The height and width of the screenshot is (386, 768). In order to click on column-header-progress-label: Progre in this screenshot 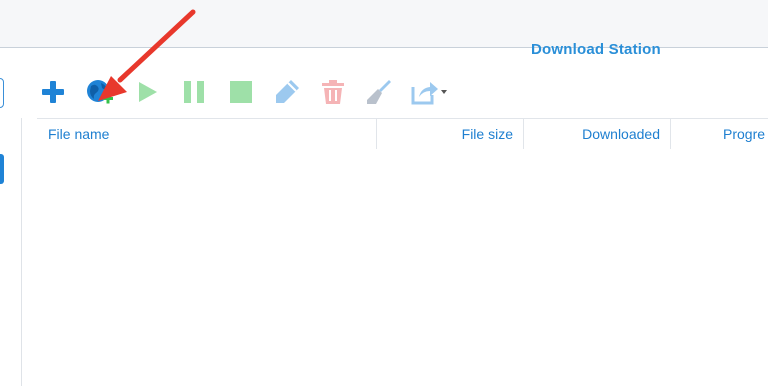, I will do `click(744, 134)`.